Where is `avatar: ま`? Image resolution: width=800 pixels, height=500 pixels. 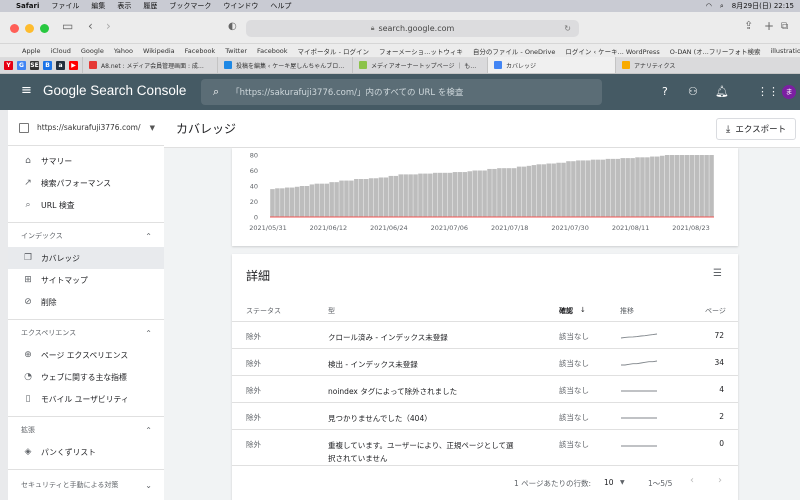 avatar: ま is located at coordinates (789, 92).